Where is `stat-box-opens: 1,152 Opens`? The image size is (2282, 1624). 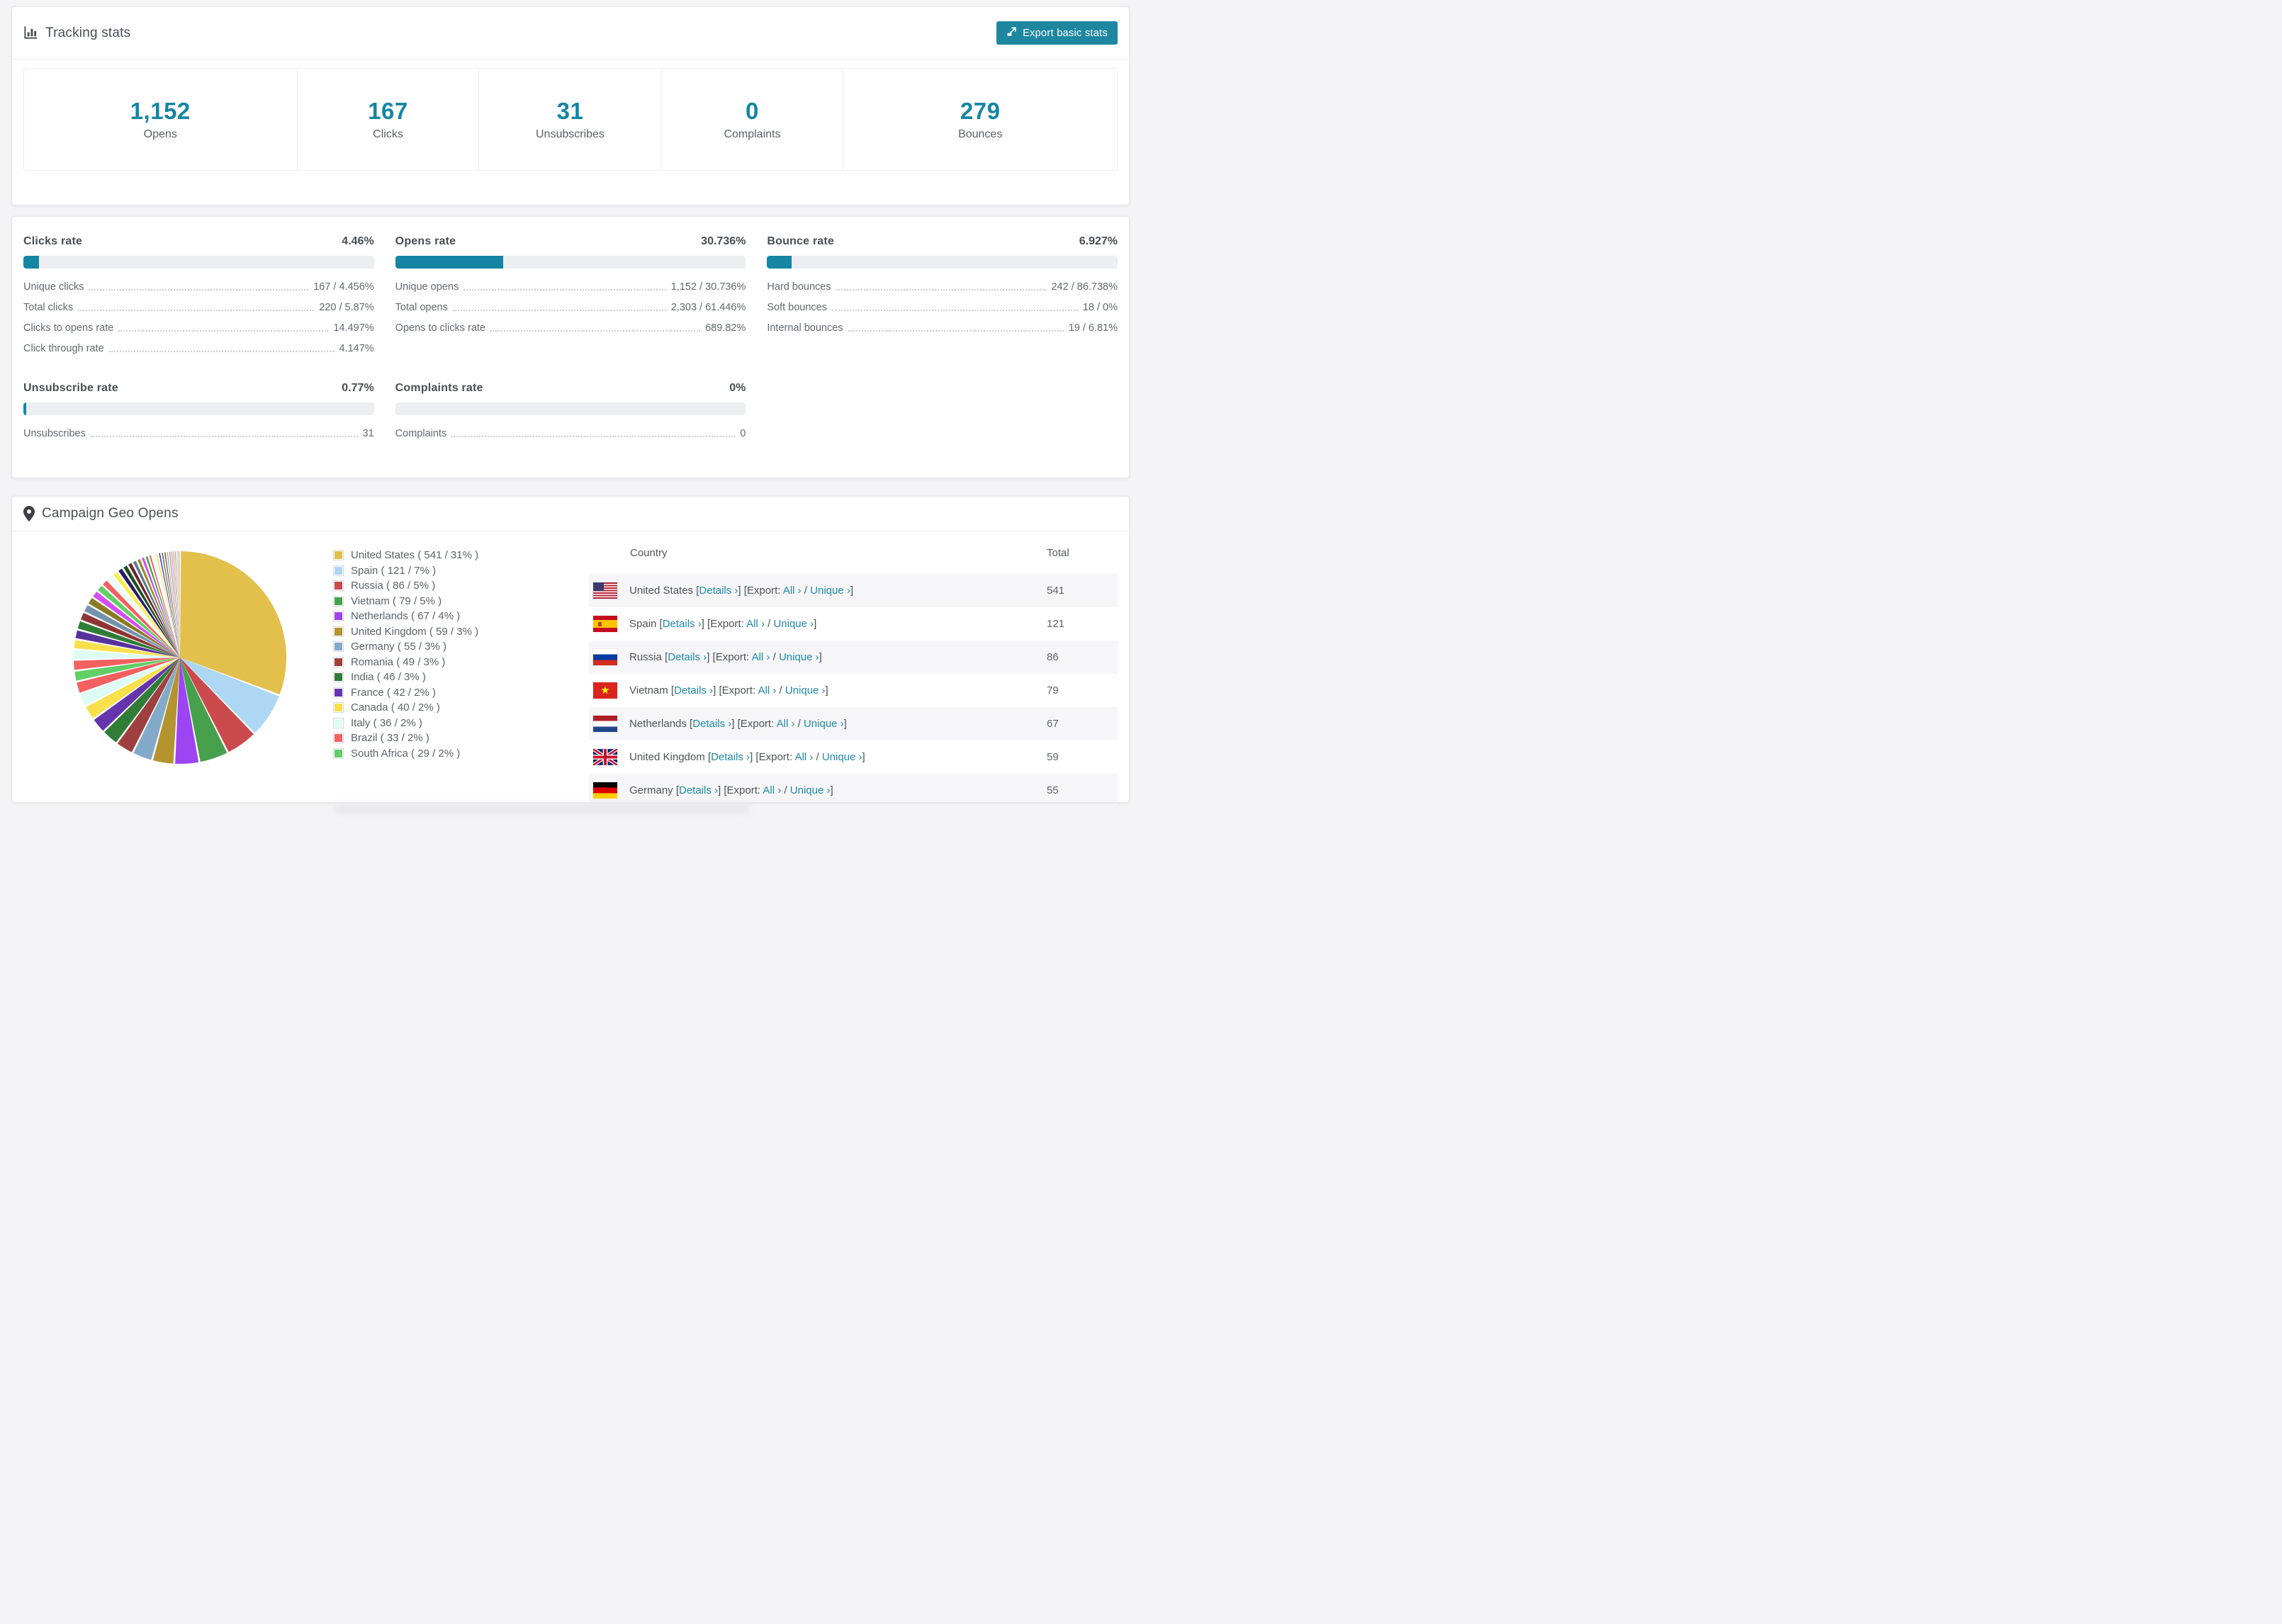 stat-box-opens: 1,152 Opens is located at coordinates (161, 120).